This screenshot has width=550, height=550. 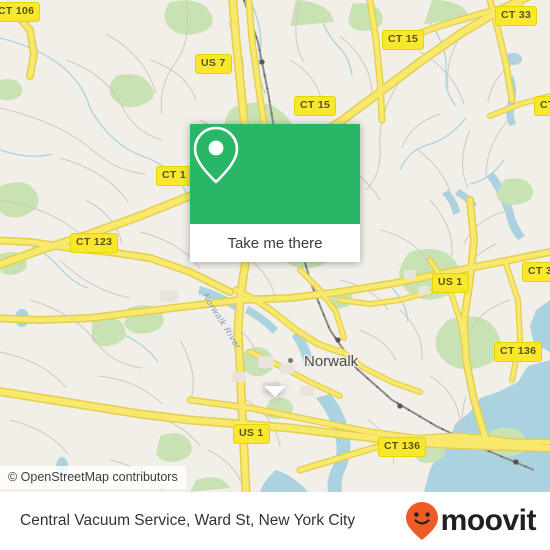 I want to click on road-shield: CT, so click(x=542, y=106).